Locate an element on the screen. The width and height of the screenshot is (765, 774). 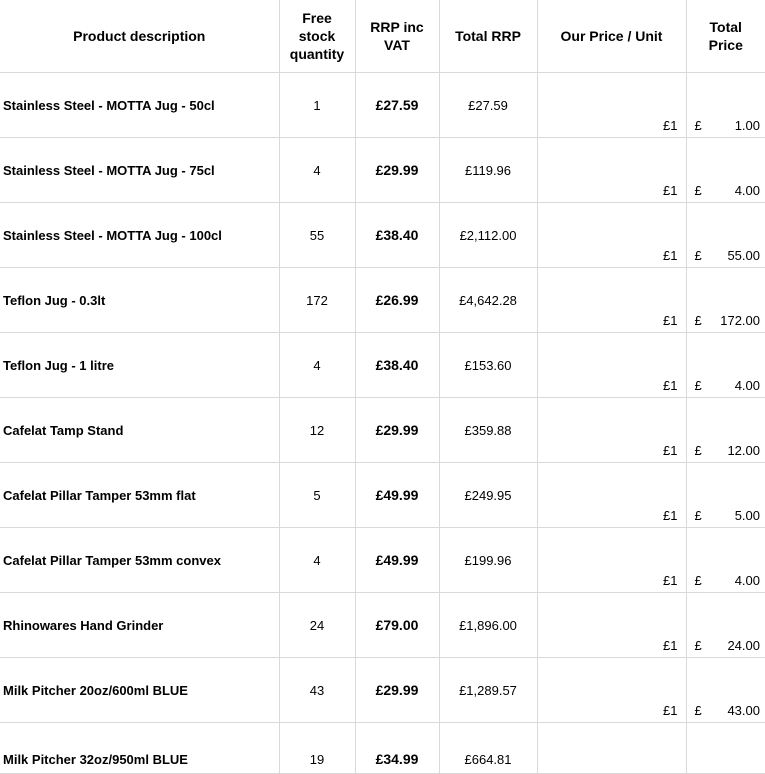
header-our-price-unit: Our Price / Unit is located at coordinates (612, 36).